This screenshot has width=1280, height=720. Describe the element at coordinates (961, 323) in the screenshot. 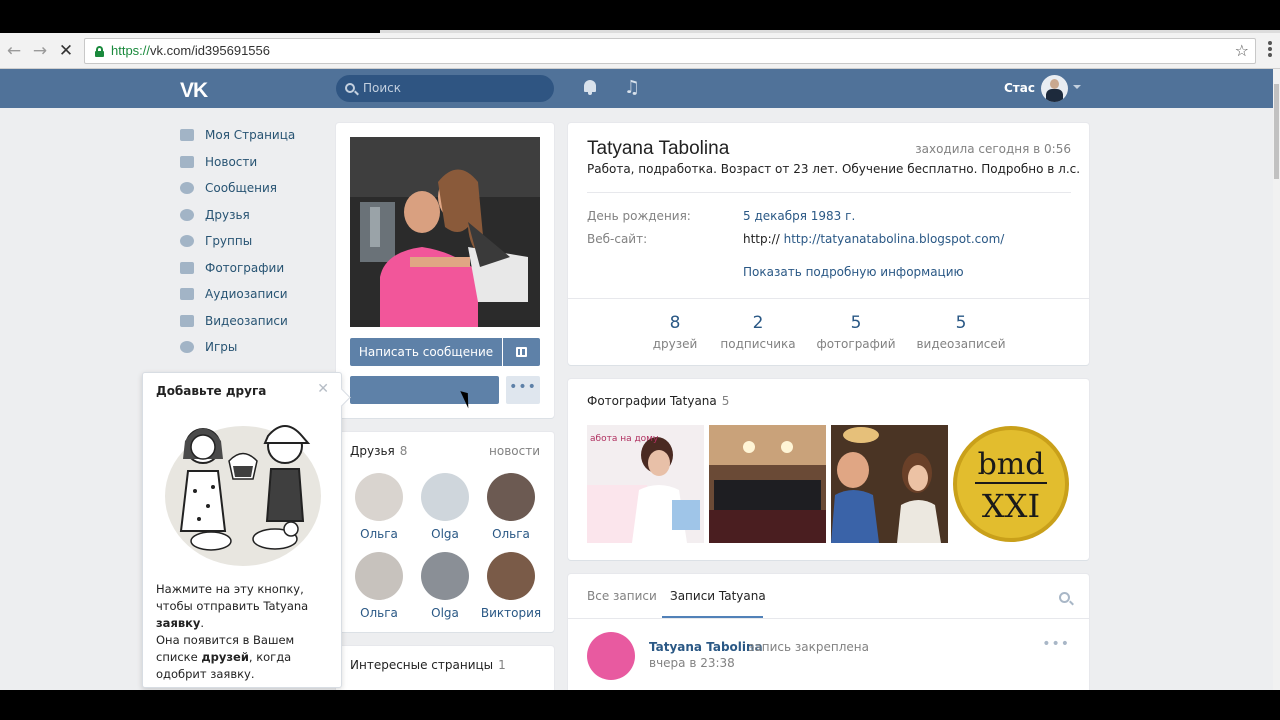

I see `counter-number: 5` at that location.